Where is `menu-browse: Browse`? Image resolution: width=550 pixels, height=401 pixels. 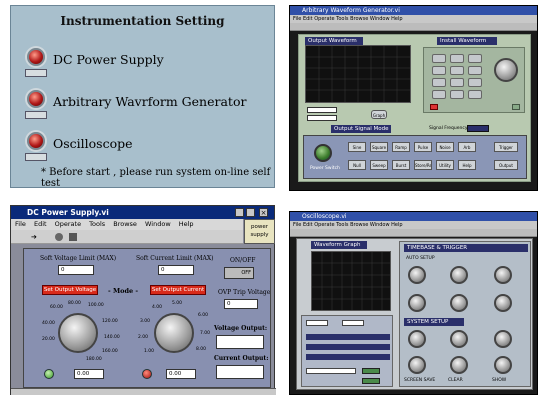
menu-browse: Browse is located at coordinates (125, 224).